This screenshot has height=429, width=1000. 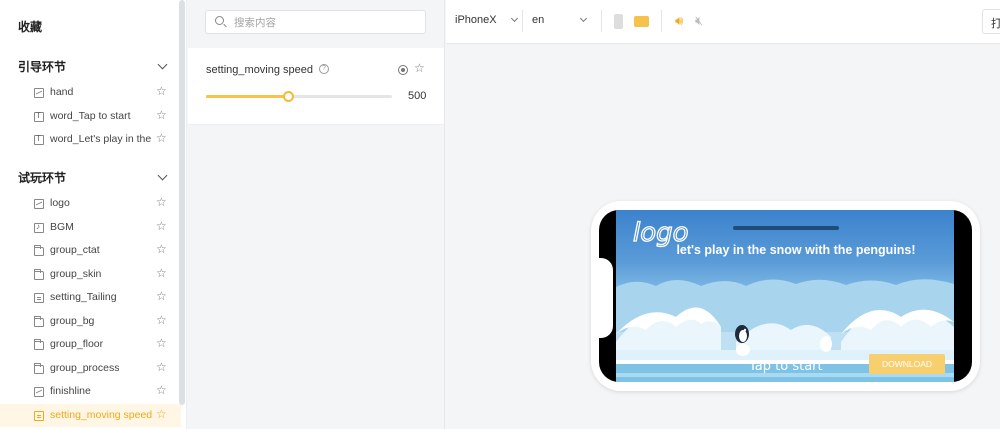 What do you see at coordinates (699, 21) in the screenshot?
I see `volume-mute-icon: 🔇︎` at bounding box center [699, 21].